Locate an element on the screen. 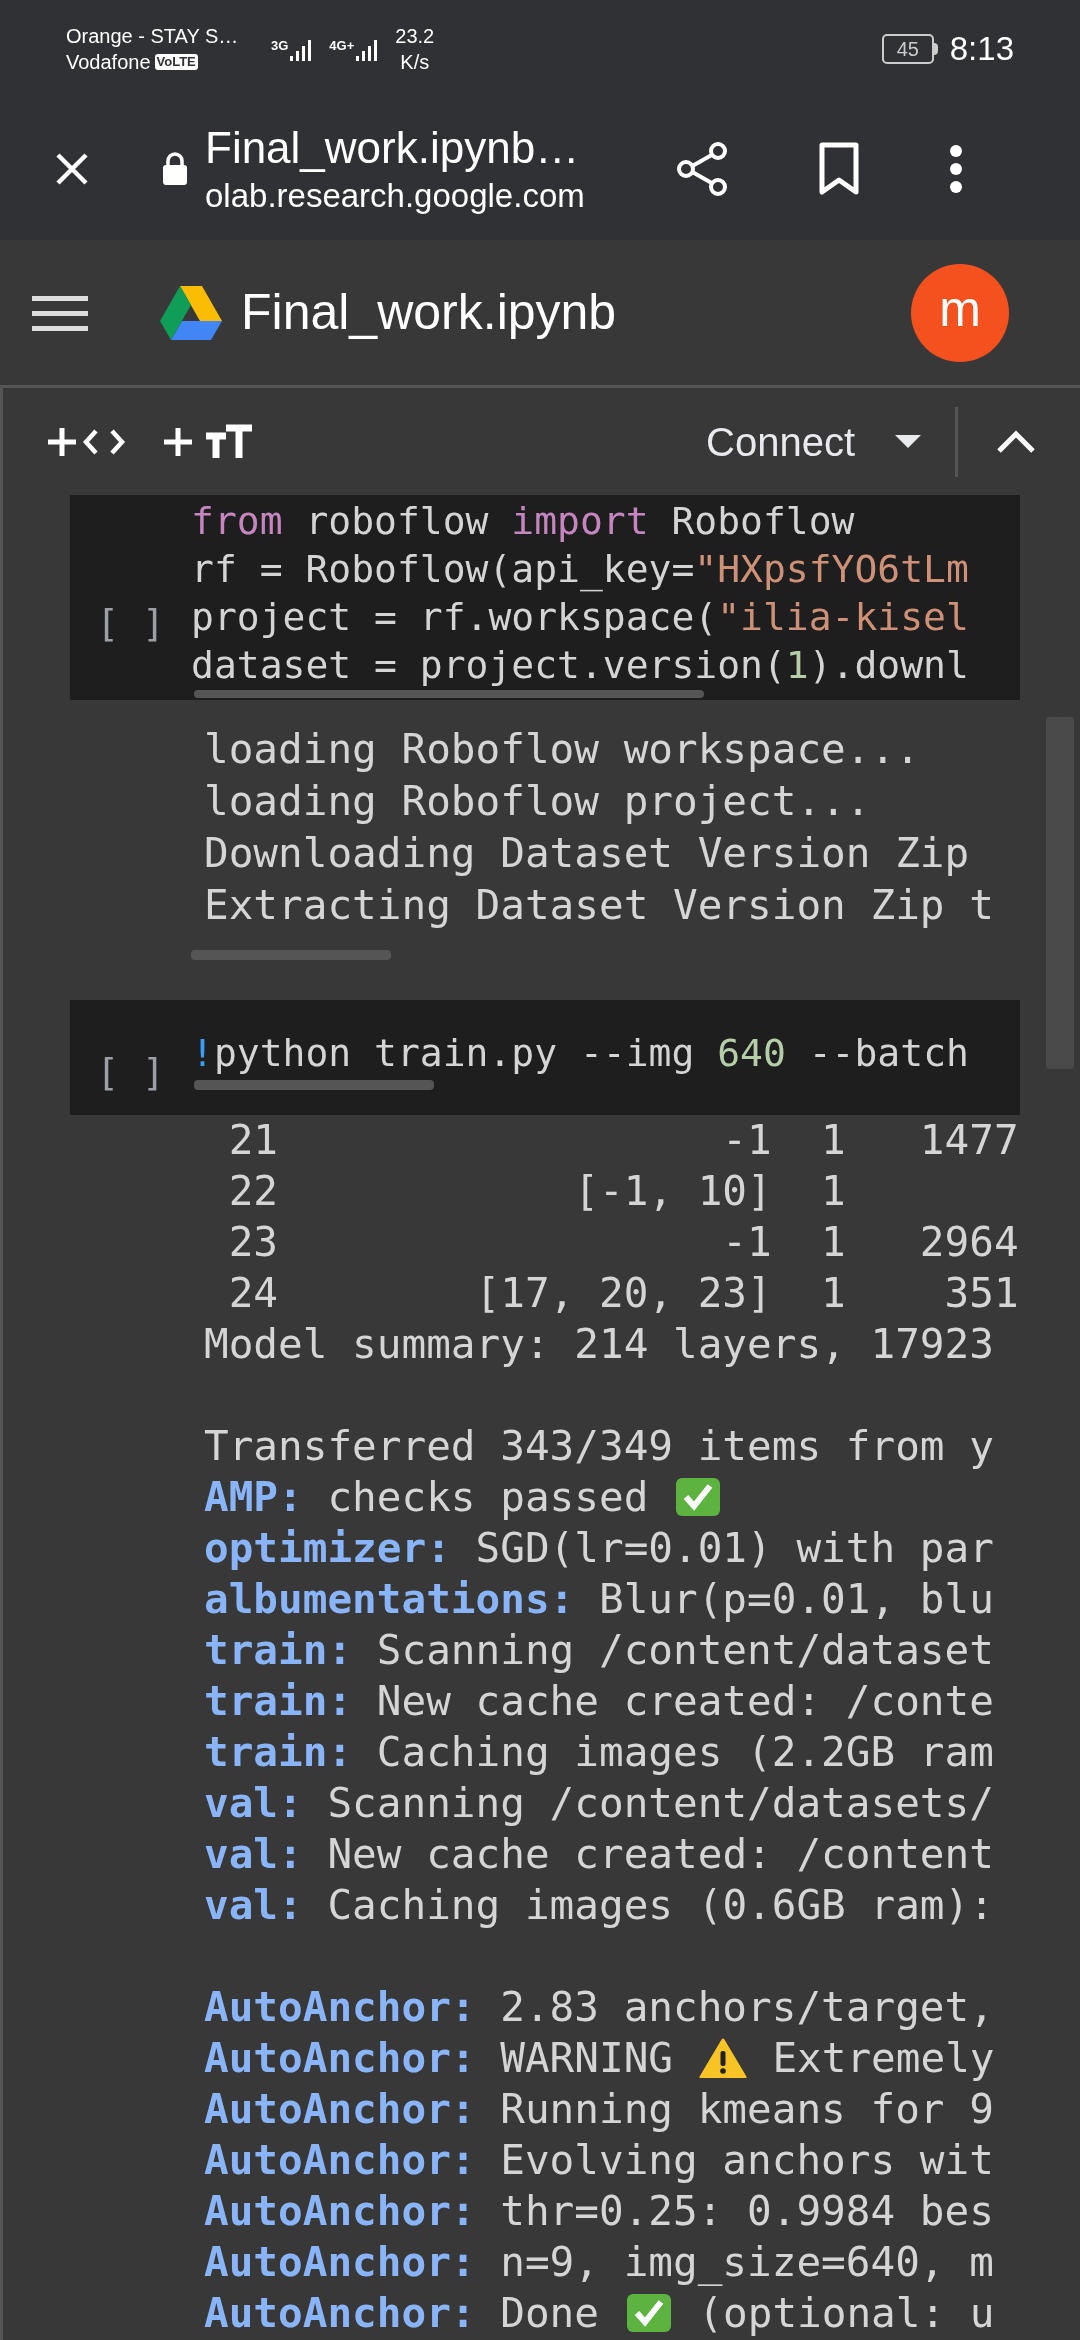  code-line: project = rf.workspace("ilia-kisel is located at coordinates (580, 617).